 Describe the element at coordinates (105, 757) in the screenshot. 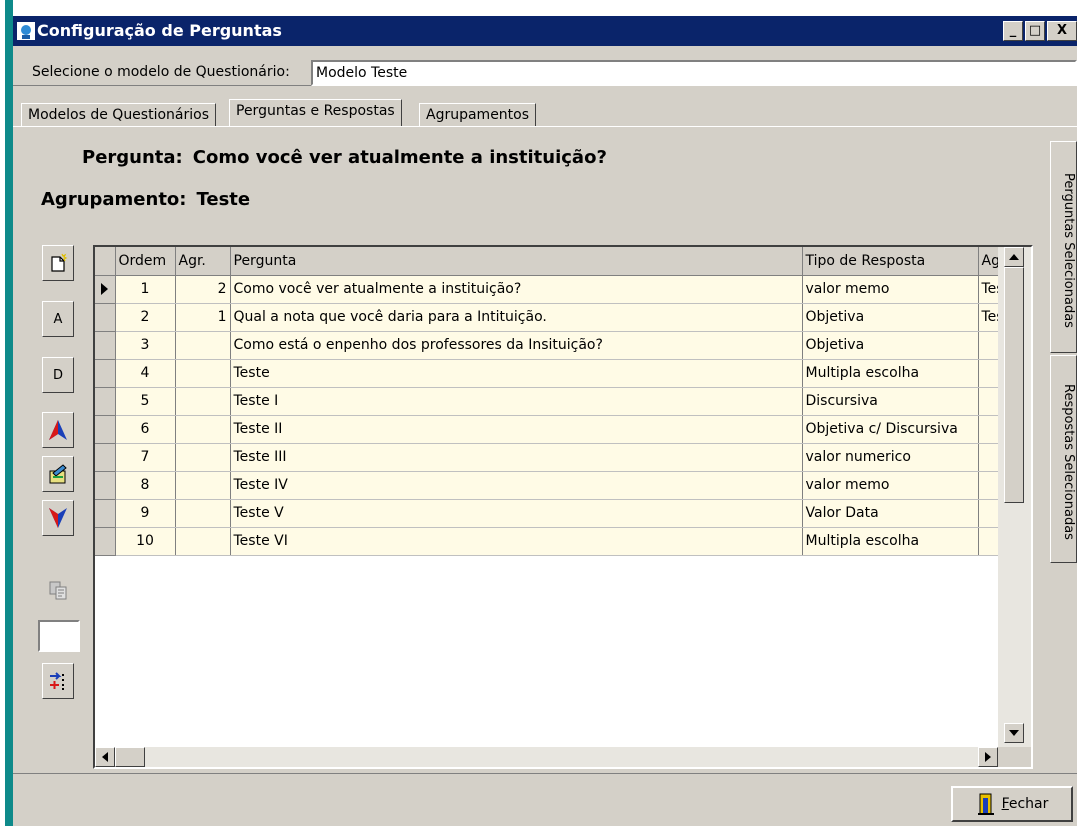

I see `scroll-left-button` at that location.